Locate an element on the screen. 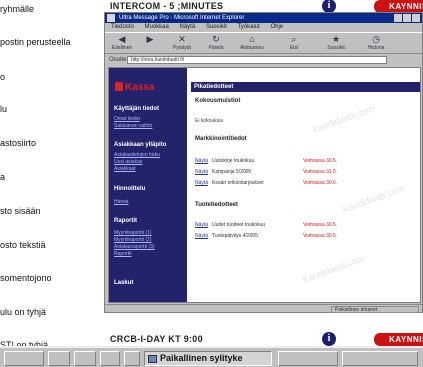  close-icon is located at coordinates (416, 18).